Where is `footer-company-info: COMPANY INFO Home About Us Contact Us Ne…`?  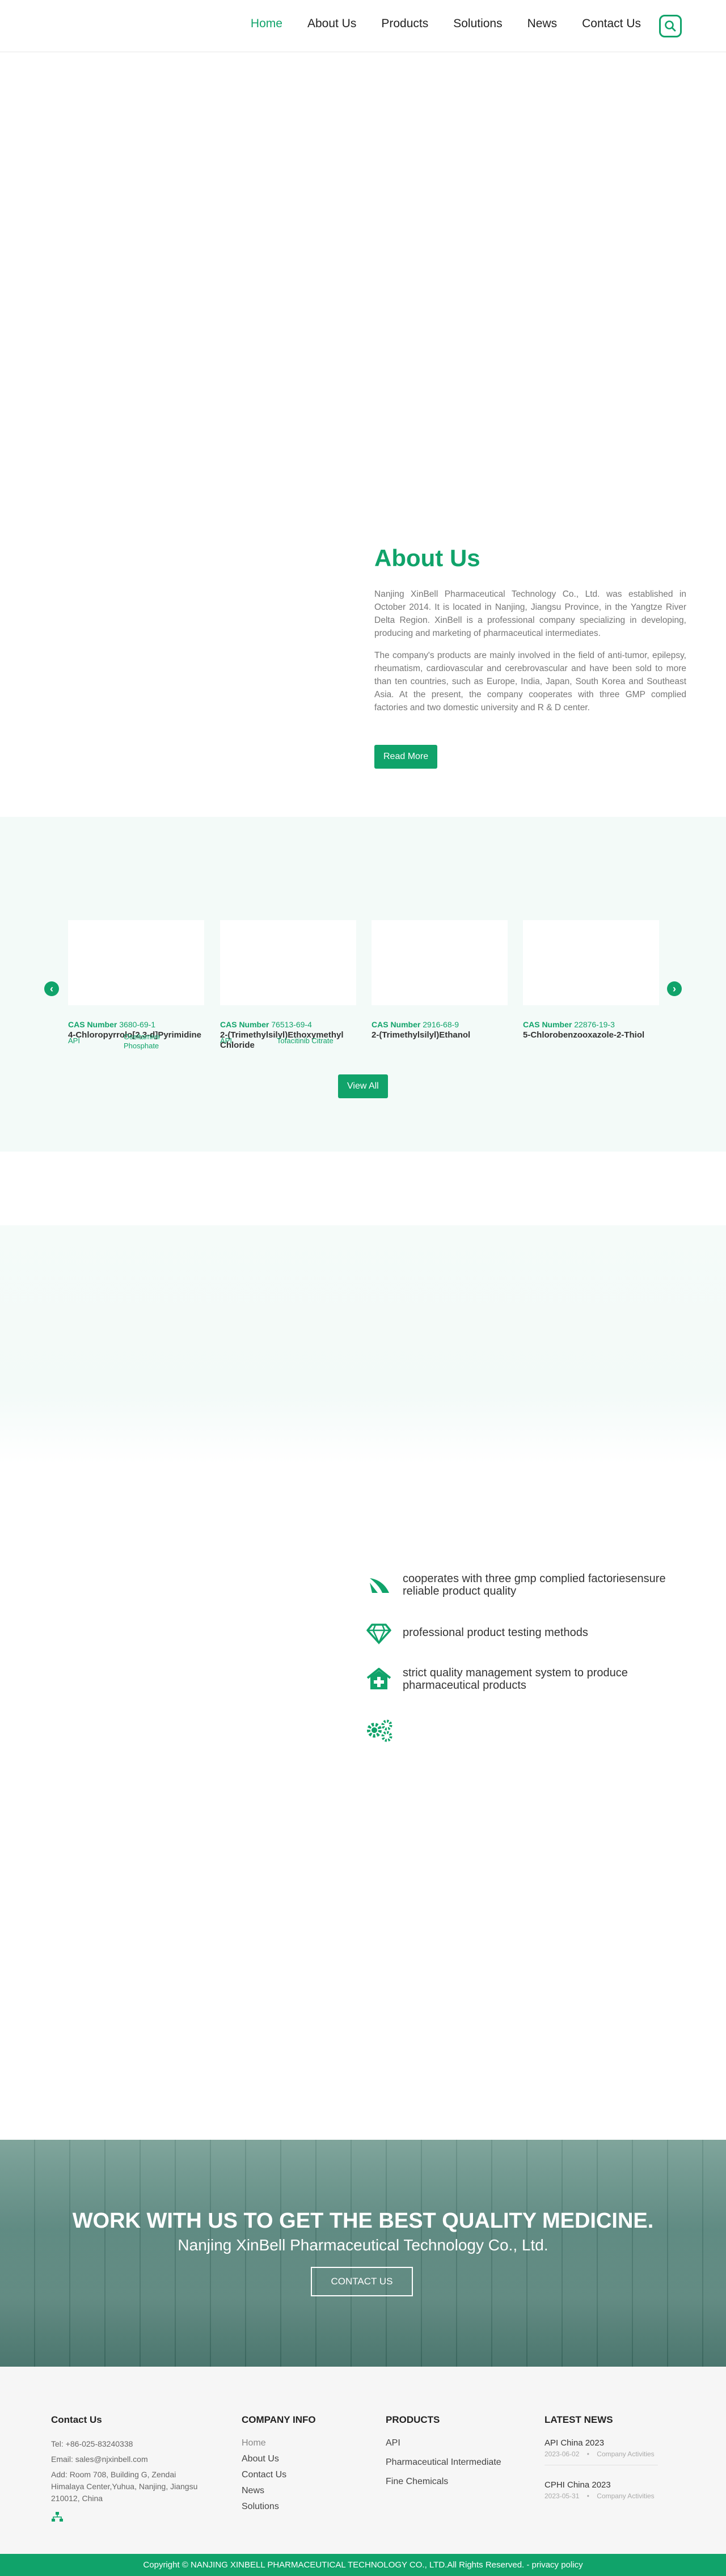 footer-company-info: COMPANY INFO Home About Us Contact Us Ne… is located at coordinates (279, 2466).